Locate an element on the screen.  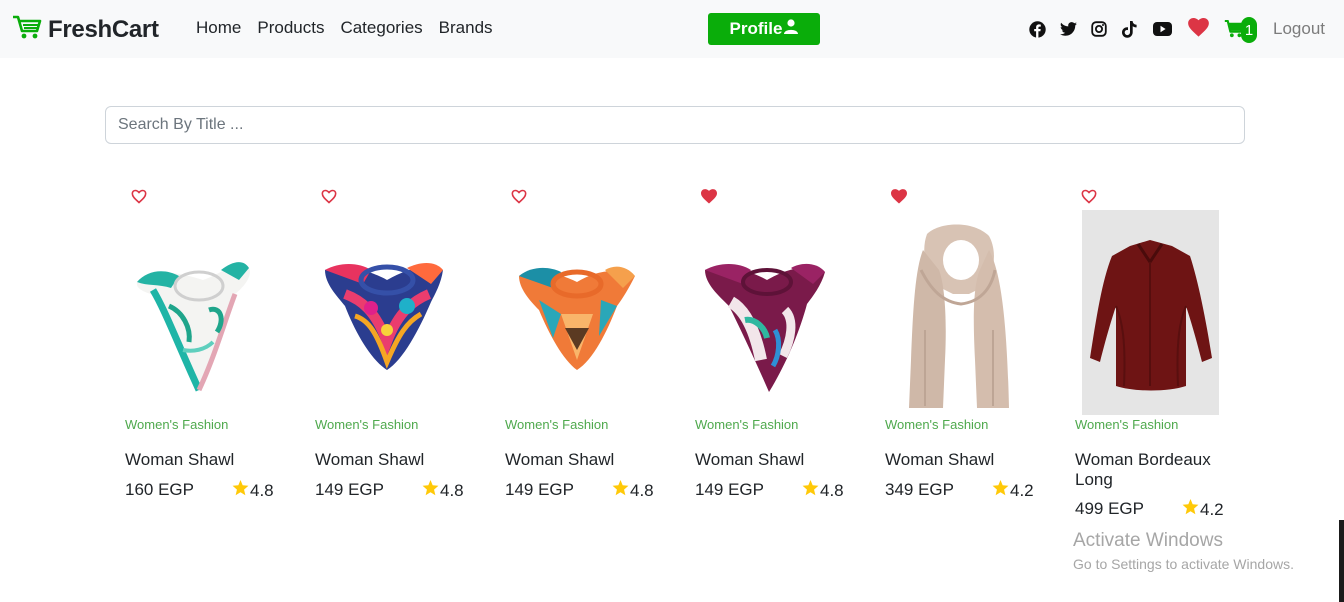
product-card: Women's Fashion Woman Shawl 160 EGP 4.8 is located at coordinates (205, 356).